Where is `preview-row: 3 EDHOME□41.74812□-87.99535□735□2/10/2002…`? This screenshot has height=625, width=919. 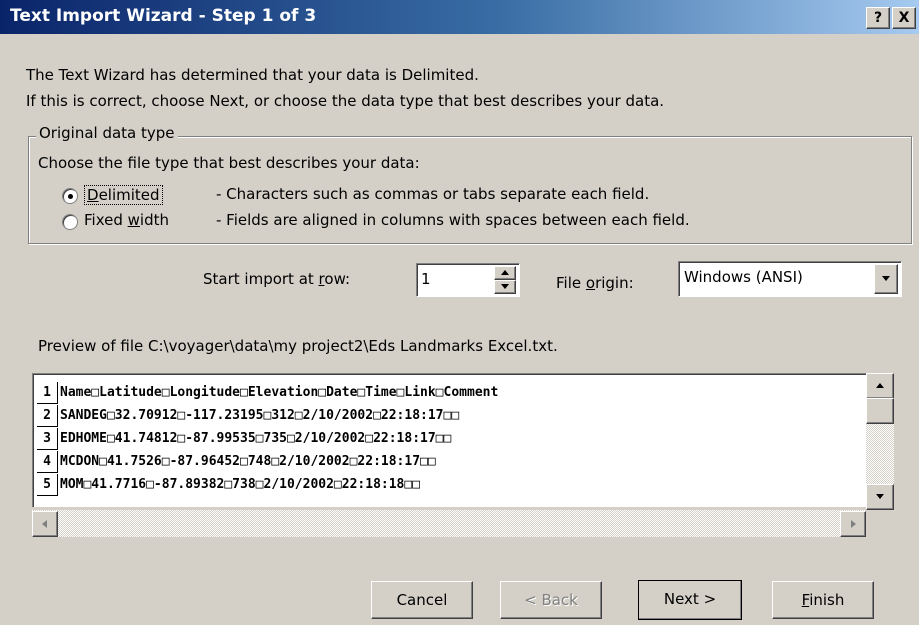 preview-row: 3 EDHOME□41.74812□-87.99535□735□2/10/2002… is located at coordinates (244, 439).